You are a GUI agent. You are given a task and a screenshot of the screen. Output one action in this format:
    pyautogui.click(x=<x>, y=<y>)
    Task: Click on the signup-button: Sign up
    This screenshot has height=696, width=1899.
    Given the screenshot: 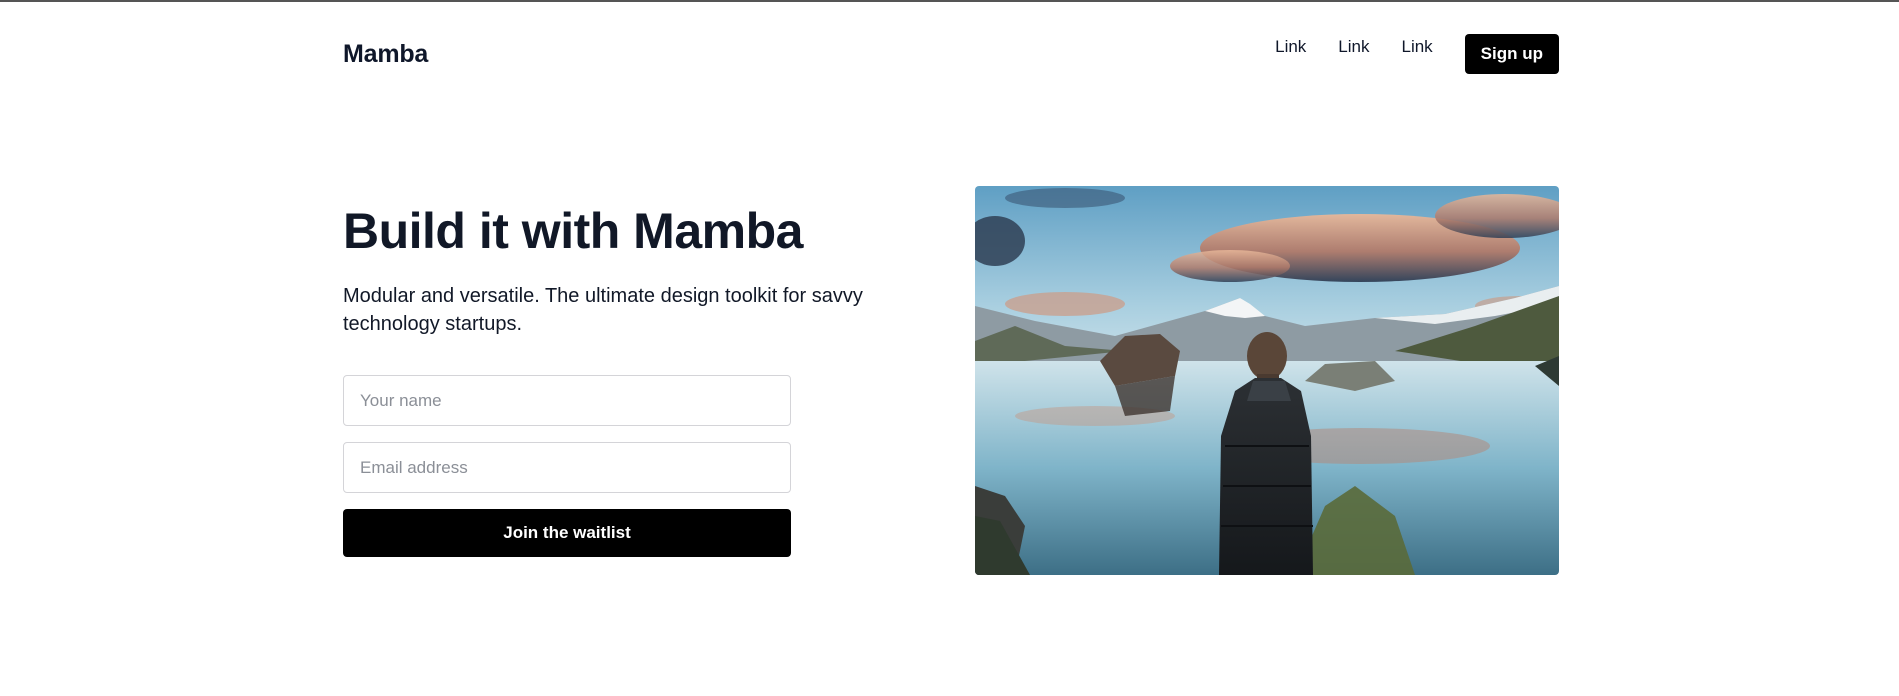 What is the action you would take?
    pyautogui.click(x=1511, y=54)
    